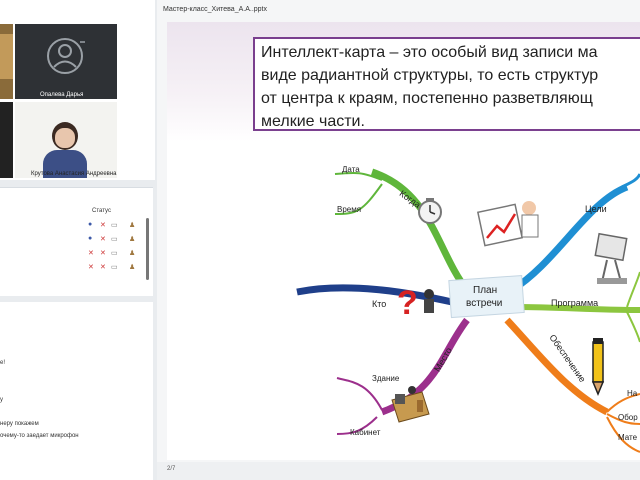  I want to click on label-sub-obor: Обор, so click(628, 417).